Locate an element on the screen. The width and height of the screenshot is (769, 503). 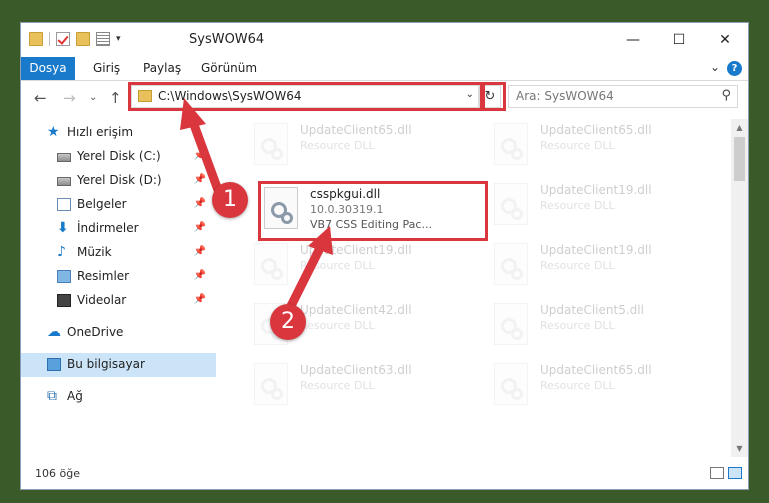
cloud-icon: ☁ is located at coordinates (54, 332).